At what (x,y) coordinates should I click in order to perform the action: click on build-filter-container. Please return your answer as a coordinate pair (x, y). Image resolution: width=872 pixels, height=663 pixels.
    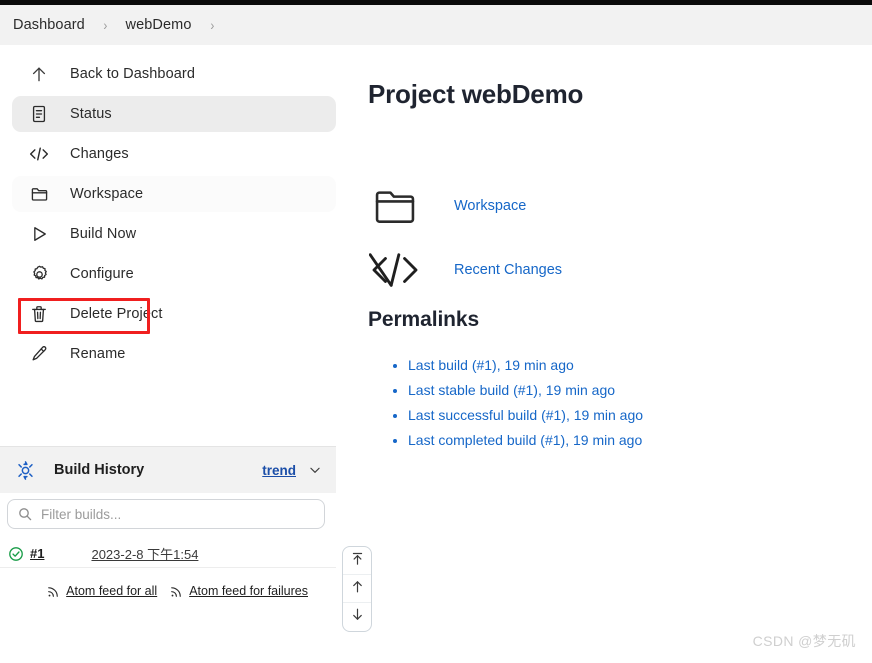
    Looking at the image, I should click on (166, 514).